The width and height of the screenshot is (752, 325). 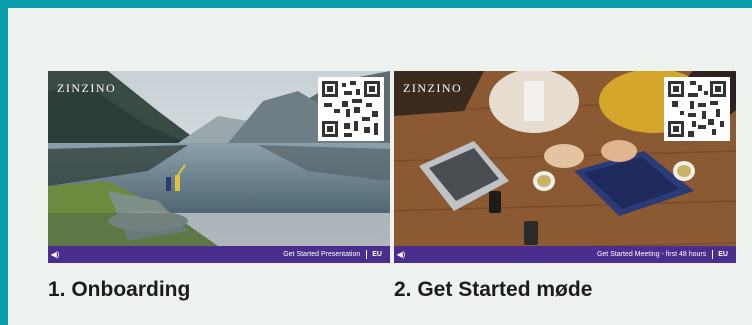 I want to click on video-title-label: Get Started Meeting - first 48 hours, so click(x=651, y=254).